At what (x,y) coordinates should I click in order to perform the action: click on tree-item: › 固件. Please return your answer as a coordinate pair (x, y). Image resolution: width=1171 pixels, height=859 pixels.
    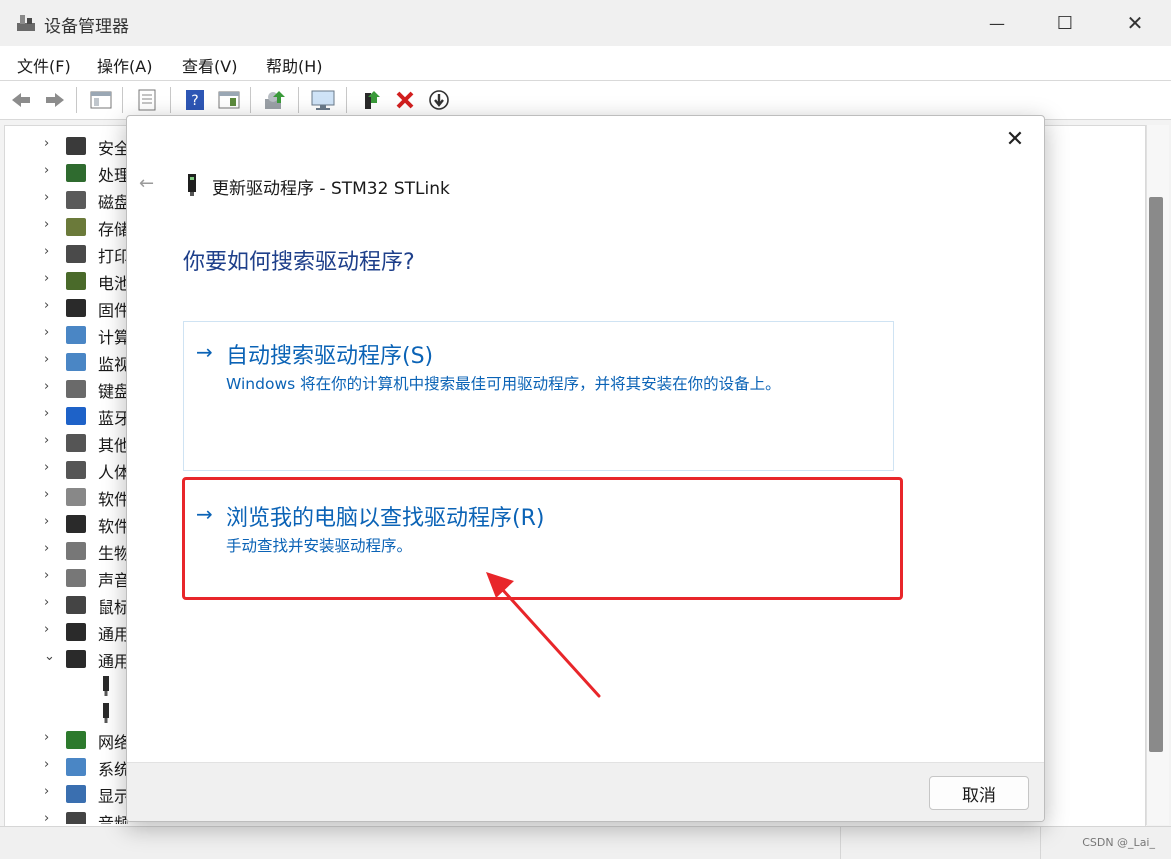
    Looking at the image, I should click on (69, 308).